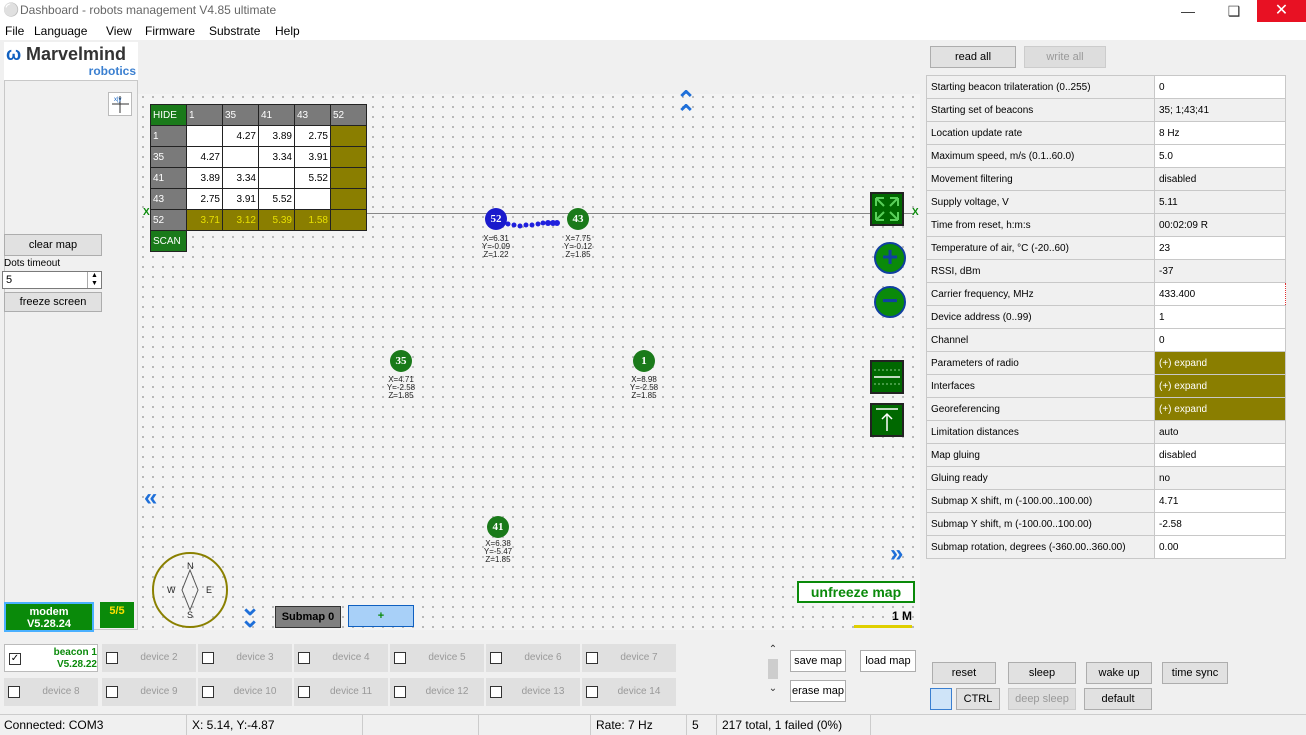 The width and height of the screenshot is (1306, 735). I want to click on erase-map-button: erase map, so click(818, 691).